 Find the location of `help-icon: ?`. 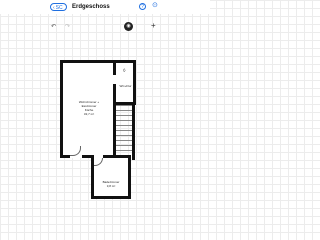

help-icon: ? is located at coordinates (142, 6).